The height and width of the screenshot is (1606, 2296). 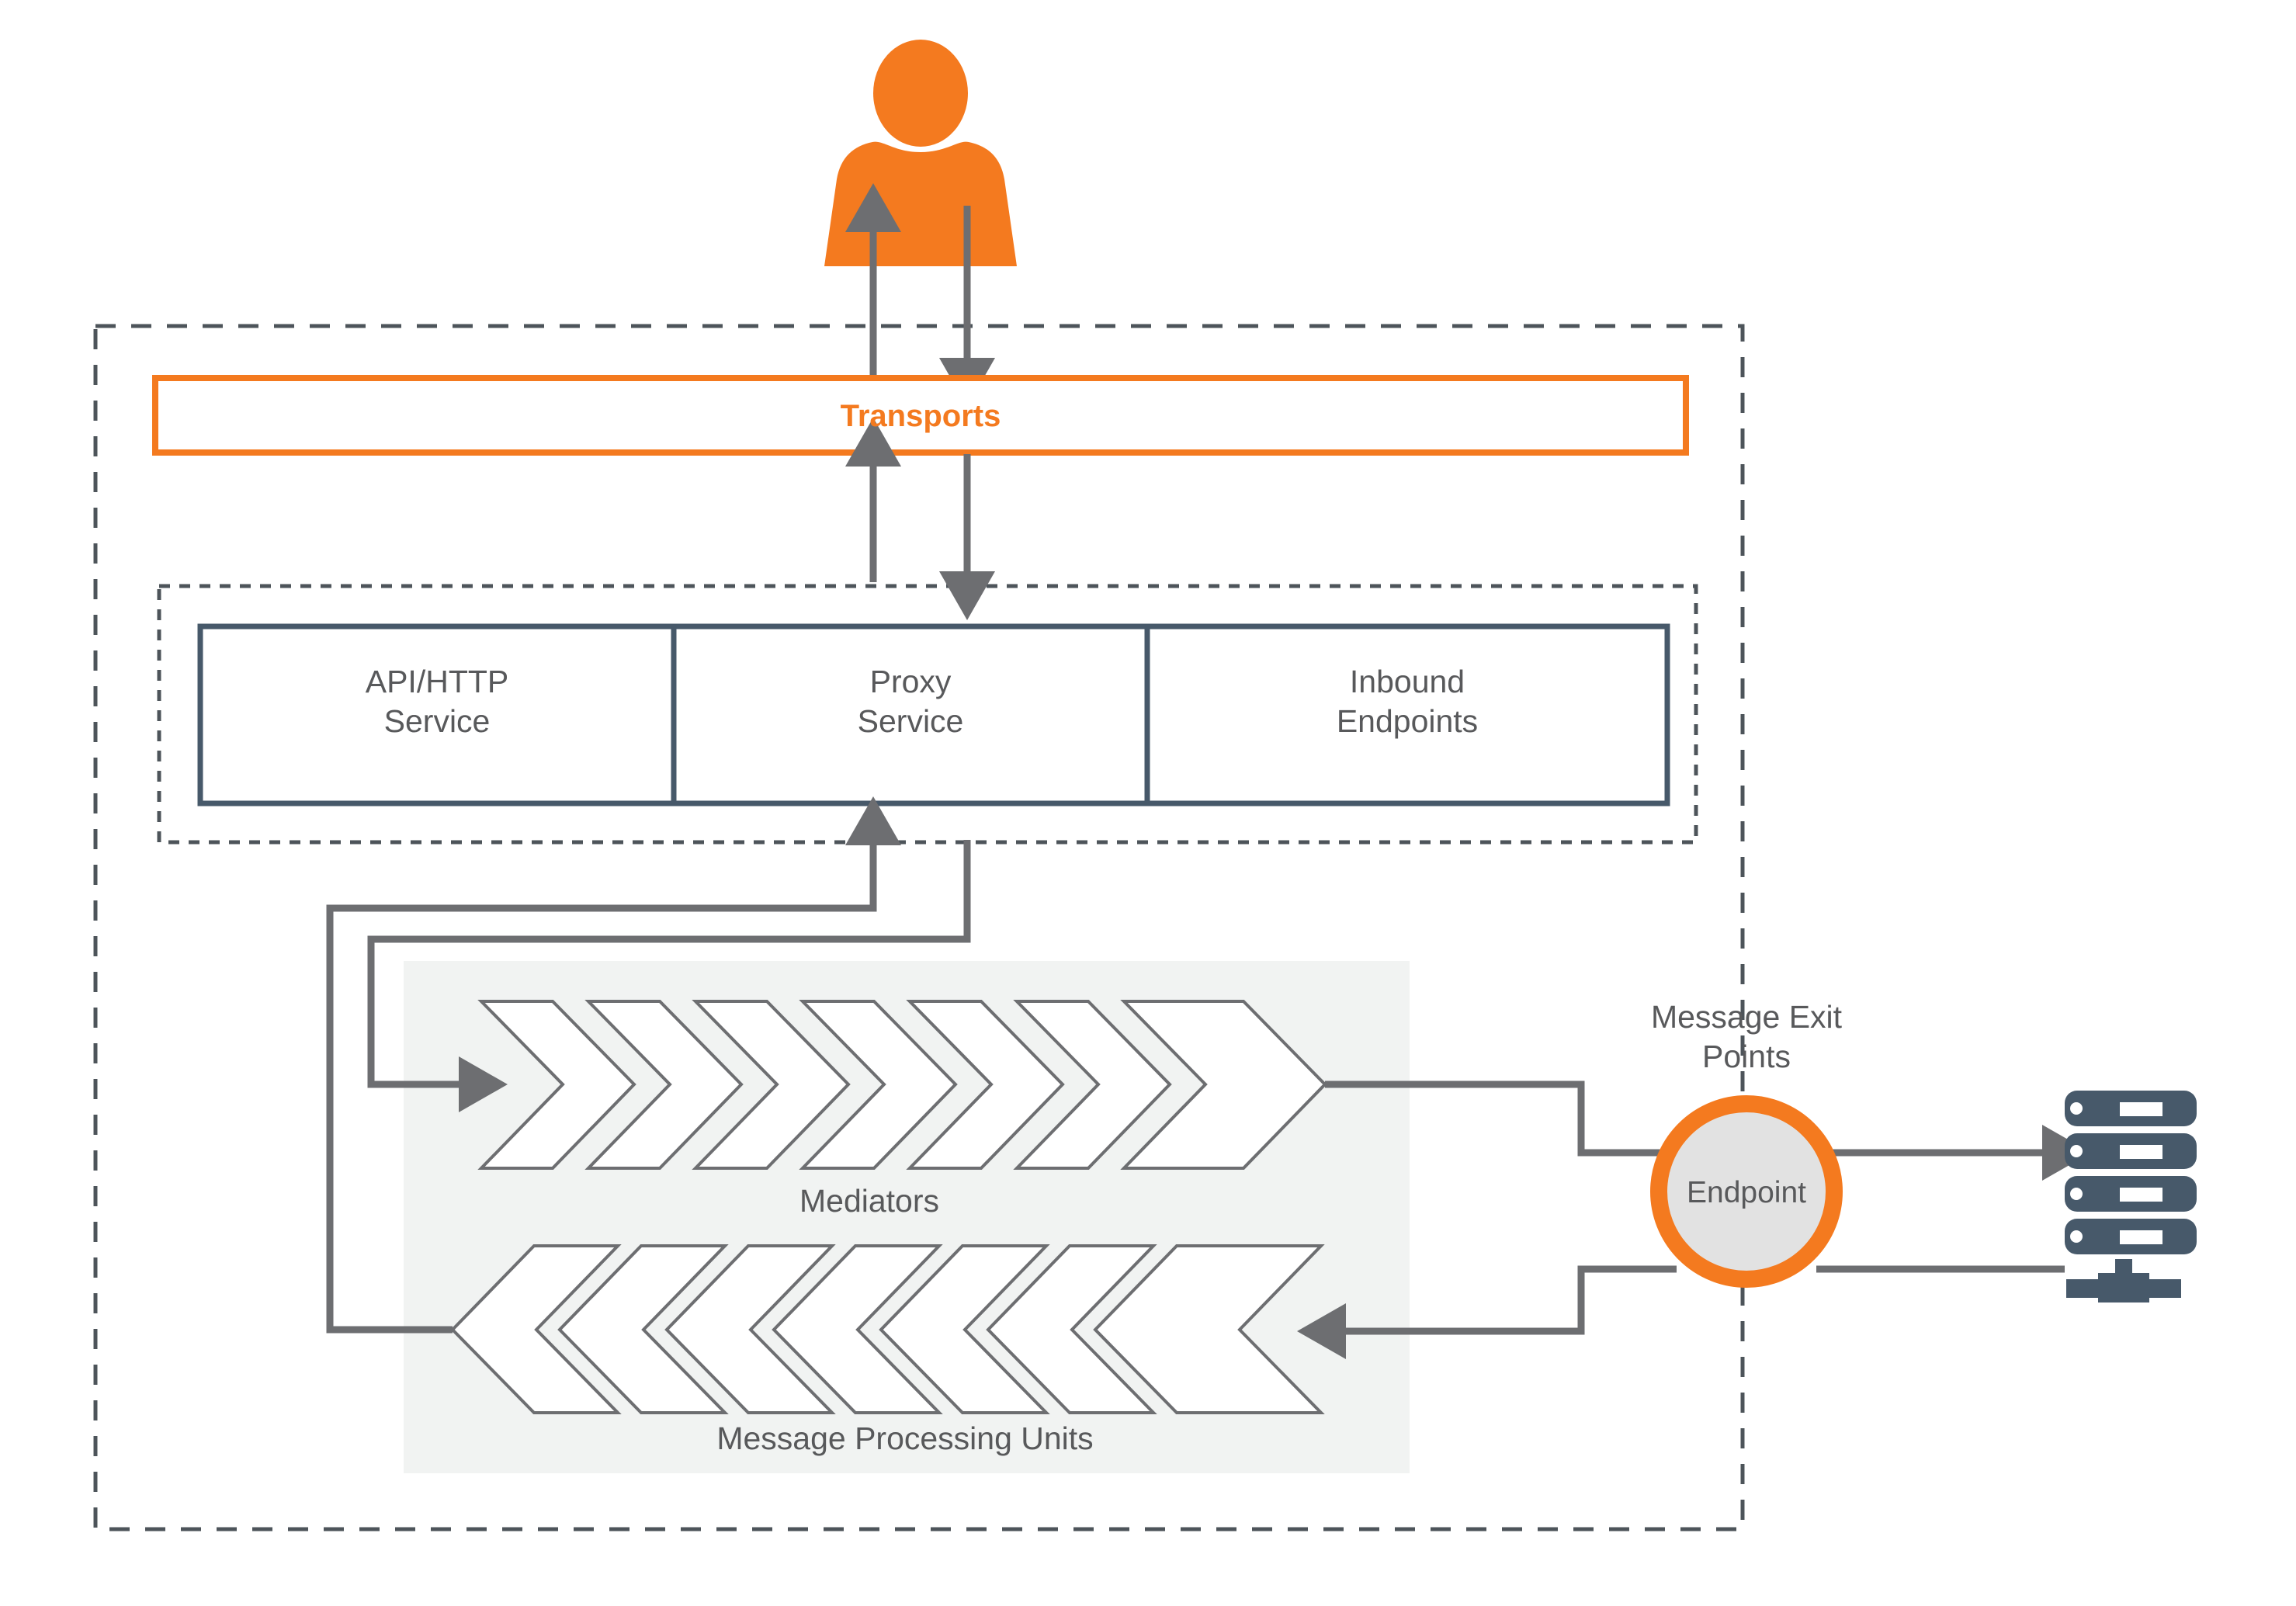 I want to click on service-label-inbound: Inbound Endpoints, so click(x=1407, y=702).